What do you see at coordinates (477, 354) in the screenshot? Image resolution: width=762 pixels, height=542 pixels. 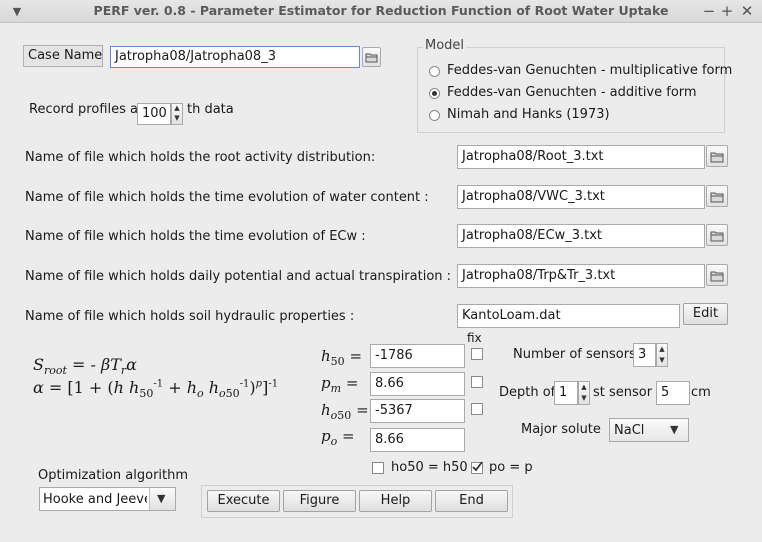 I see `h50-fix-checkbox` at bounding box center [477, 354].